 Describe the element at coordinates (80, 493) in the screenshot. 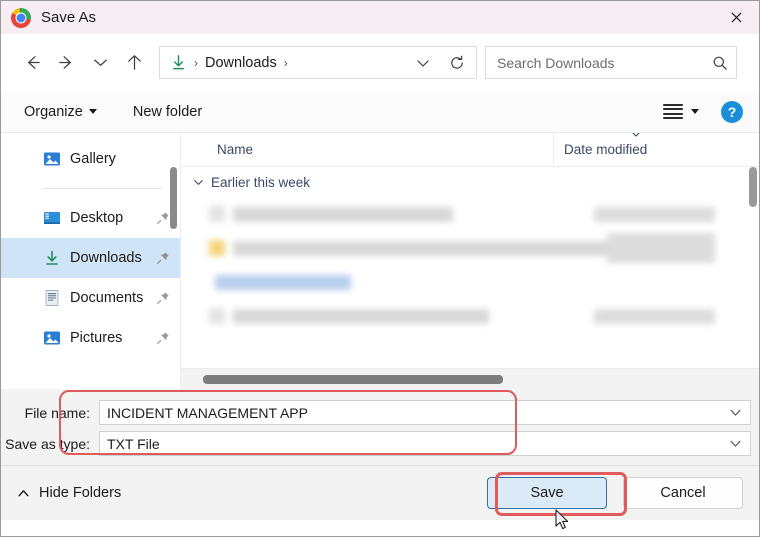

I see `hide-folders-label: Hide Folders` at that location.